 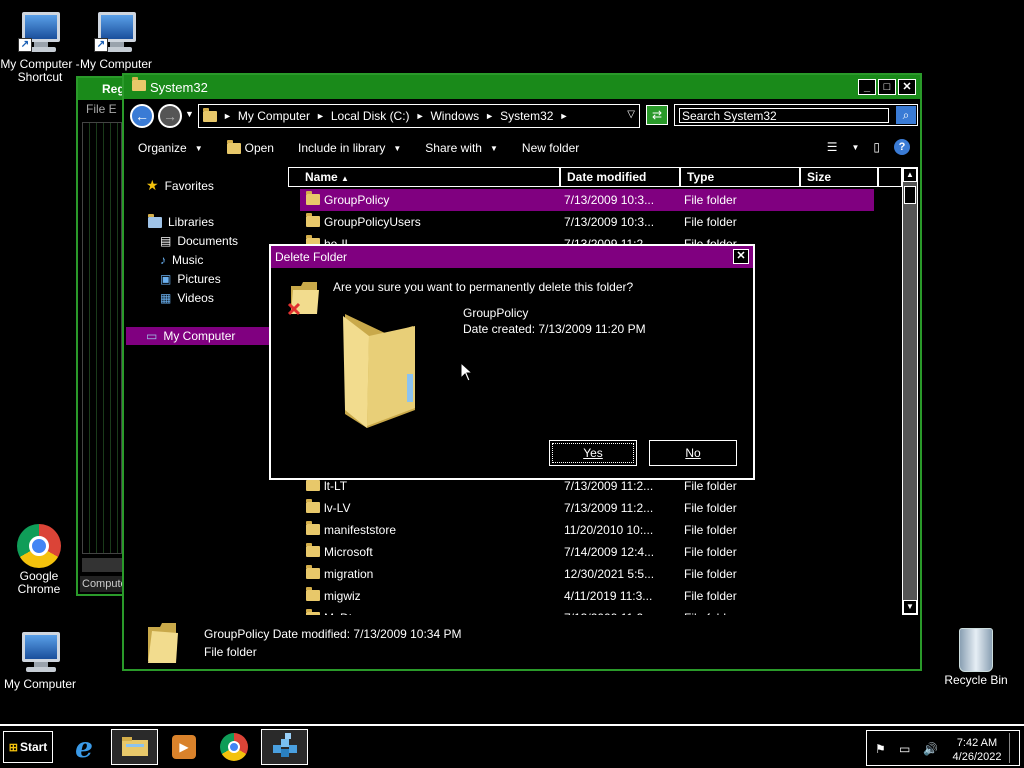 I want to click on minimize-button: _, so click(x=867, y=87).